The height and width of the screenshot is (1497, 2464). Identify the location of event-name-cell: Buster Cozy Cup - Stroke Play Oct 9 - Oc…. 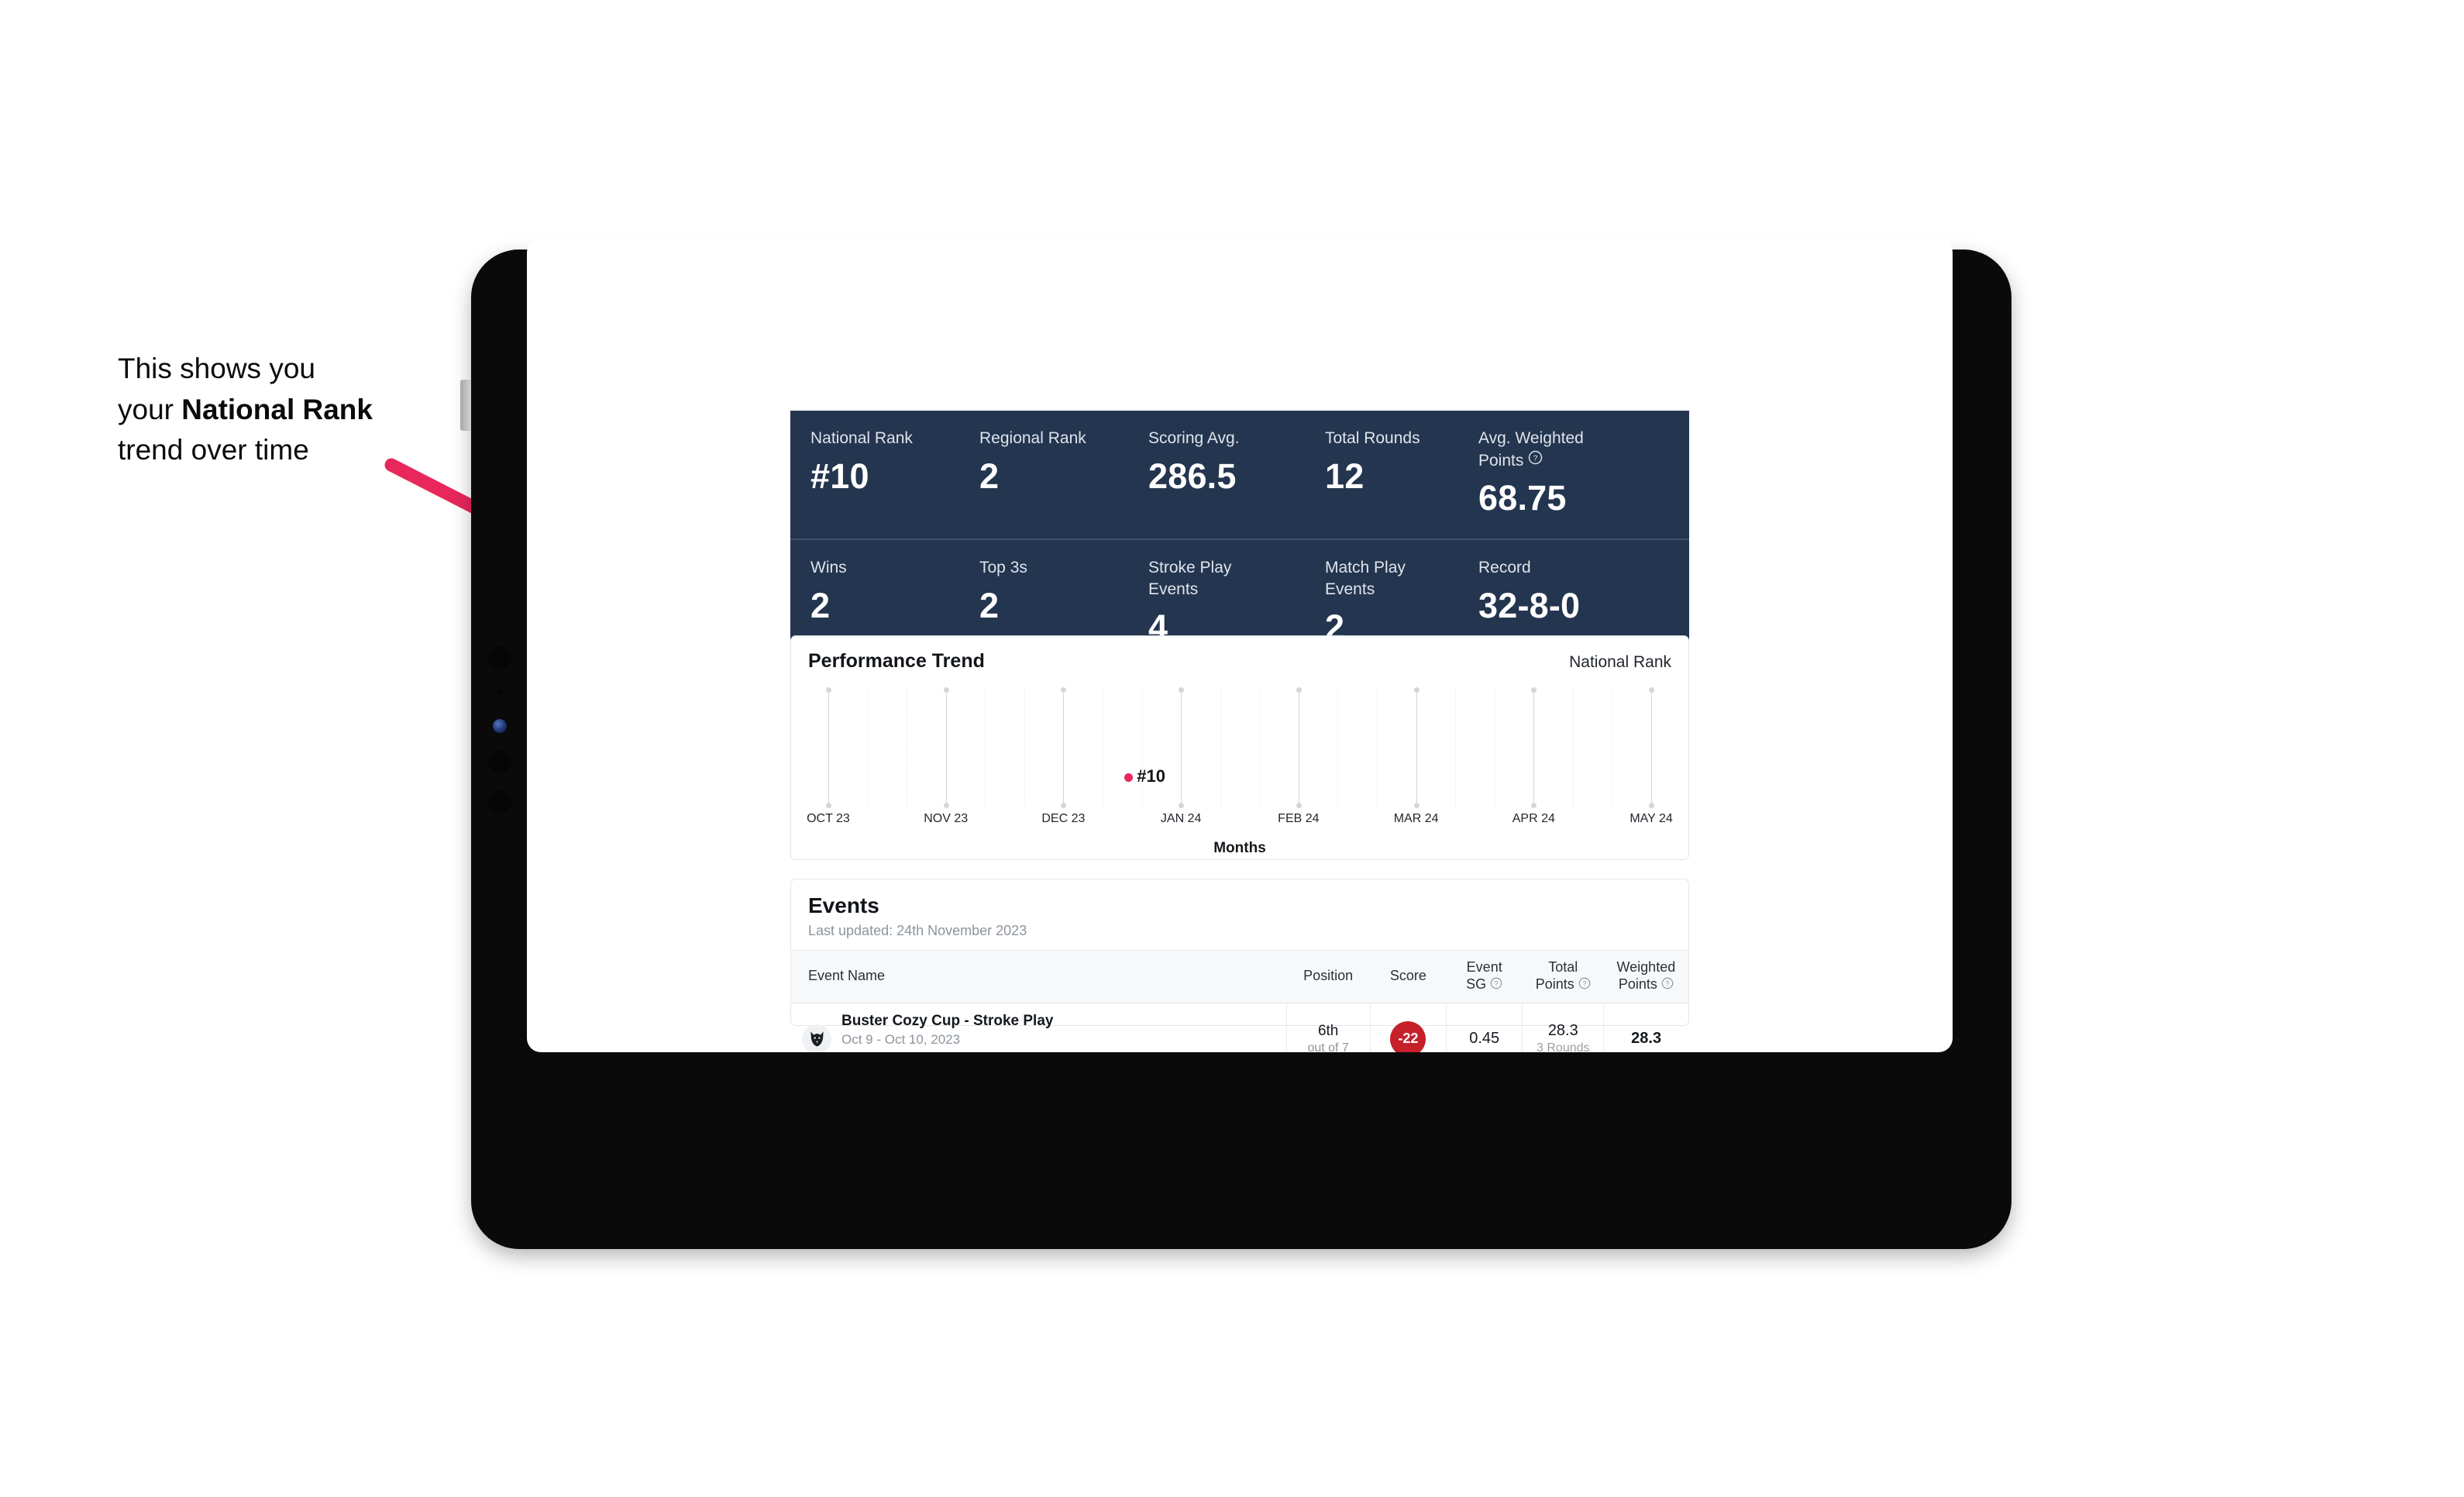
(1039, 1027).